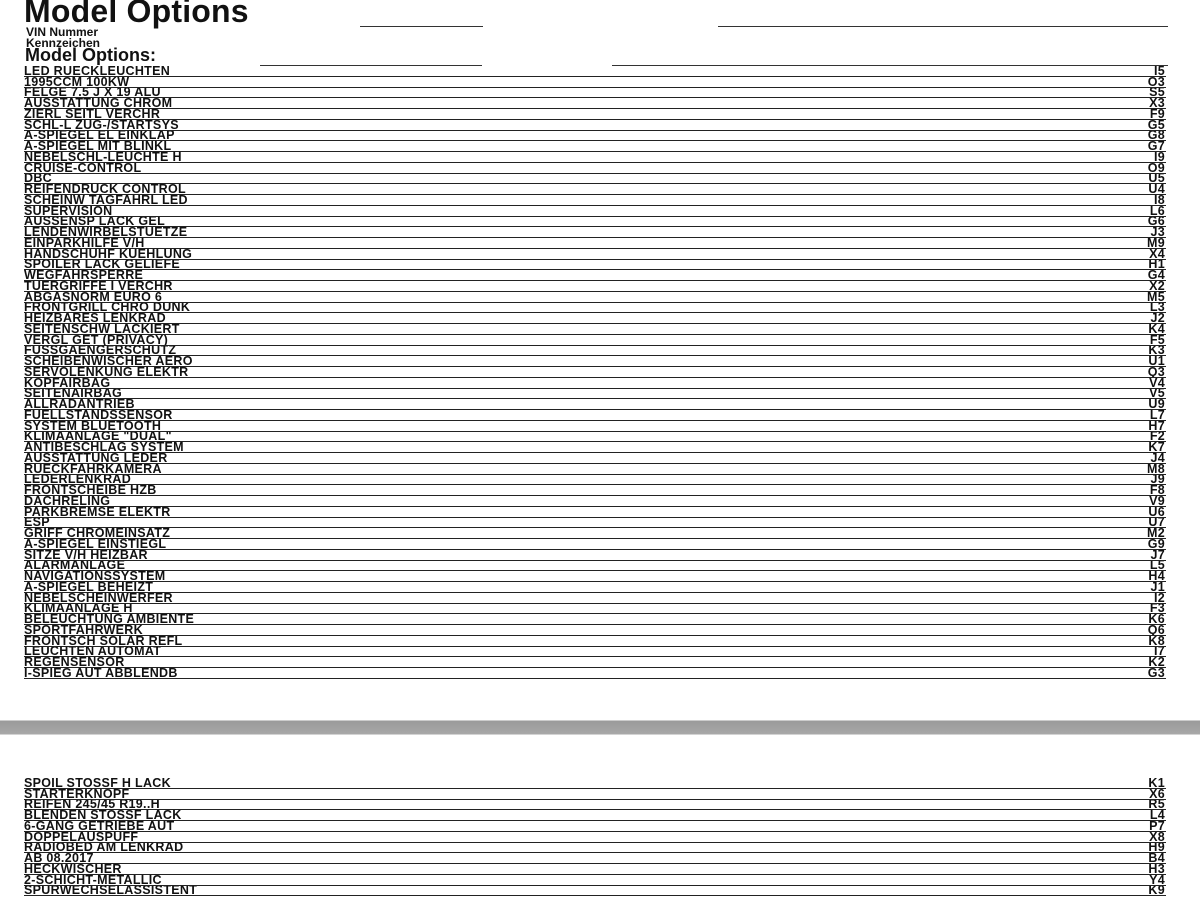 The width and height of the screenshot is (1200, 900). Describe the element at coordinates (595, 480) in the screenshot. I see `option-row: LEDERLENKRAD J9` at that location.